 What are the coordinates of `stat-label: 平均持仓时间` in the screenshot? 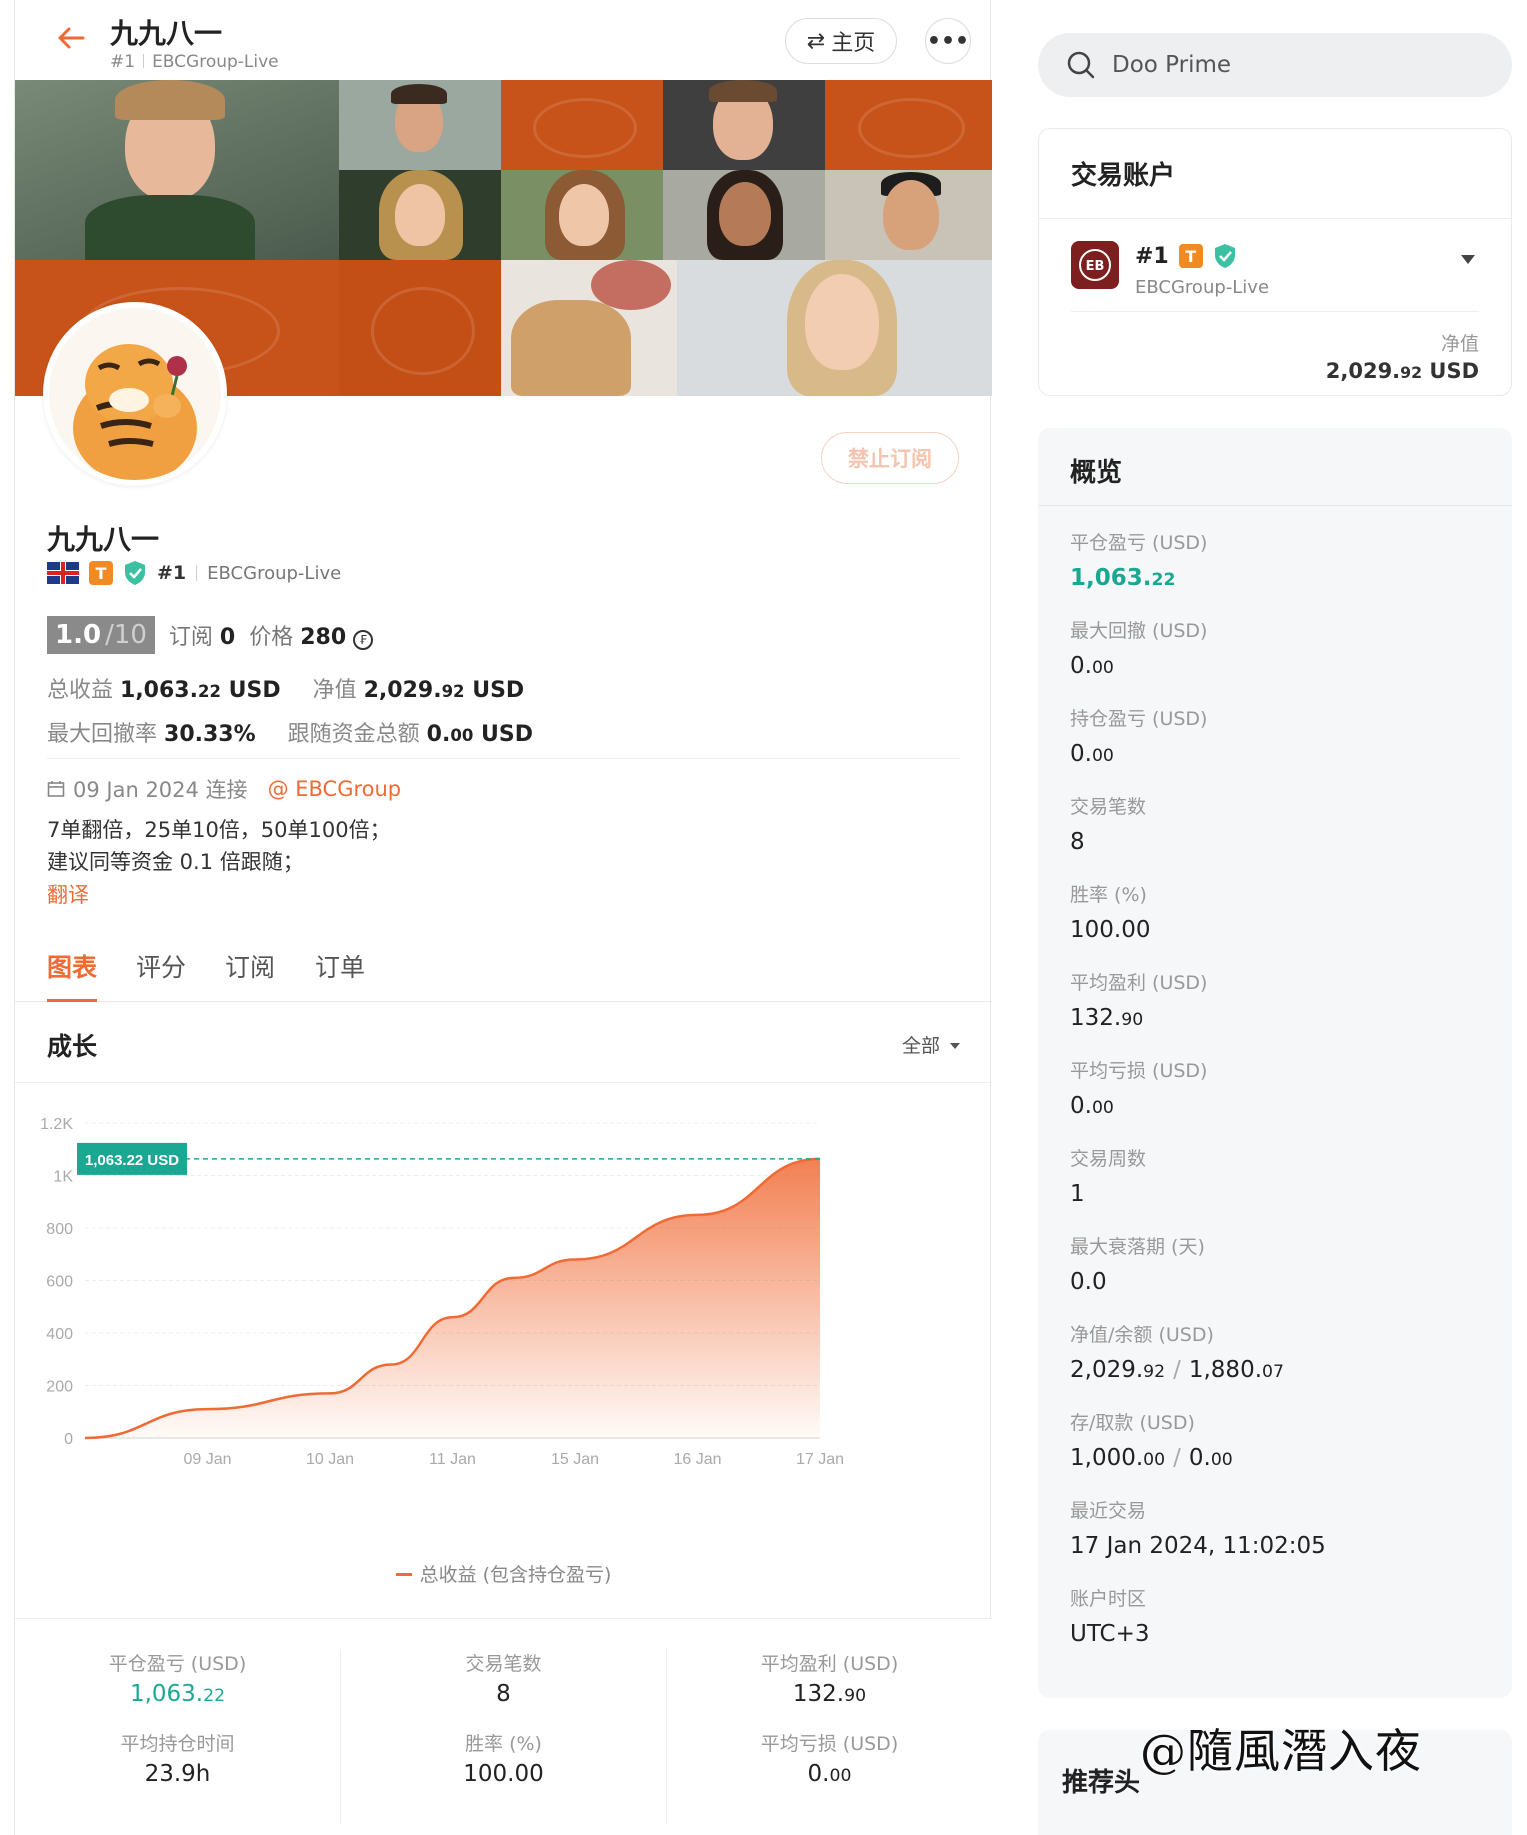 It's located at (177, 1744).